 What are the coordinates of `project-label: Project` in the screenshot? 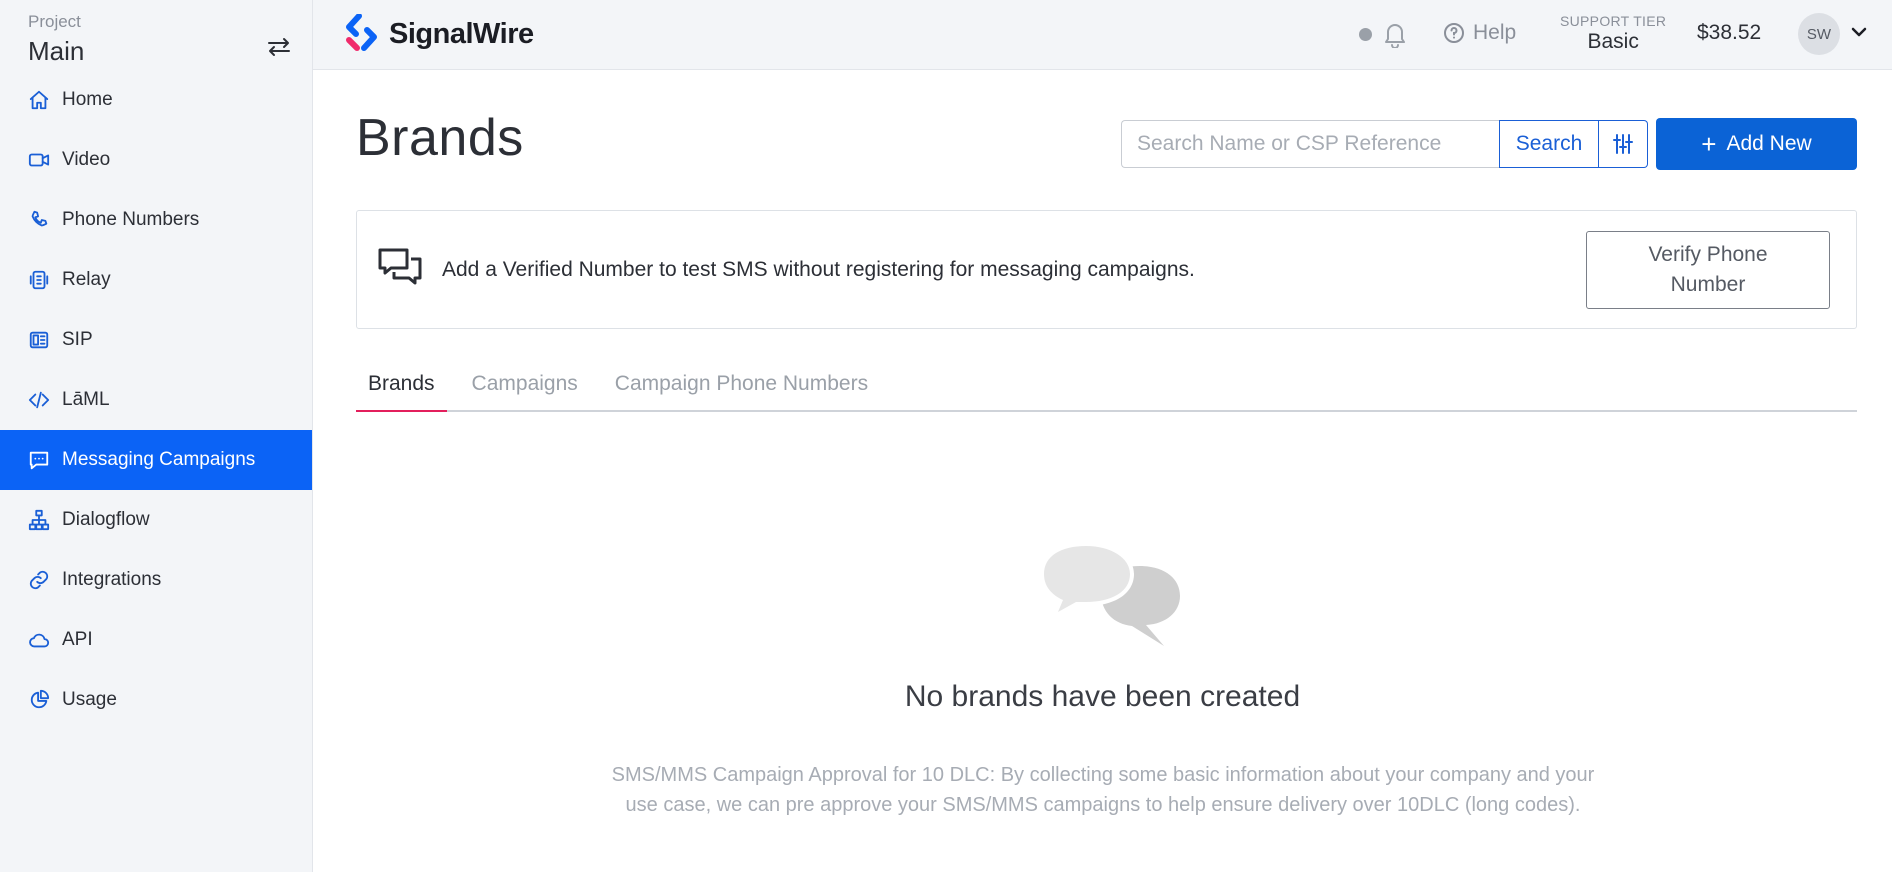 It's located at (54, 21).